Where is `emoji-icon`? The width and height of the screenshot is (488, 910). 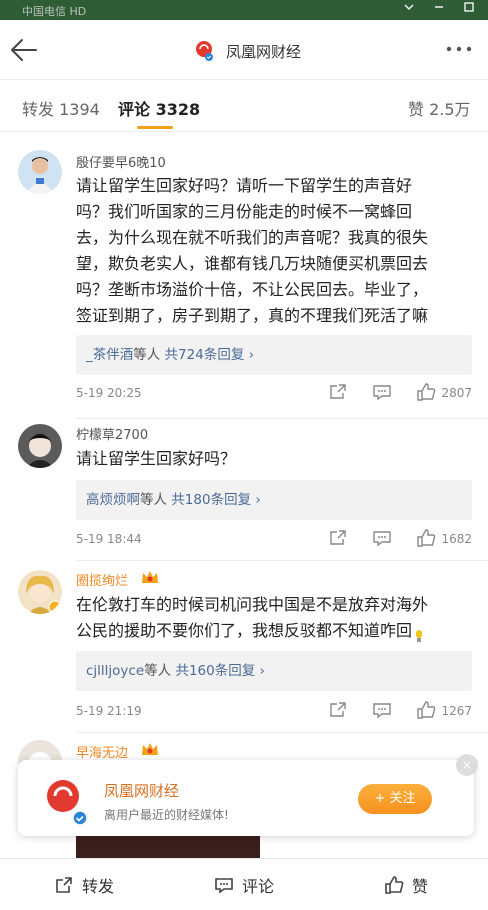 emoji-icon is located at coordinates (419, 633).